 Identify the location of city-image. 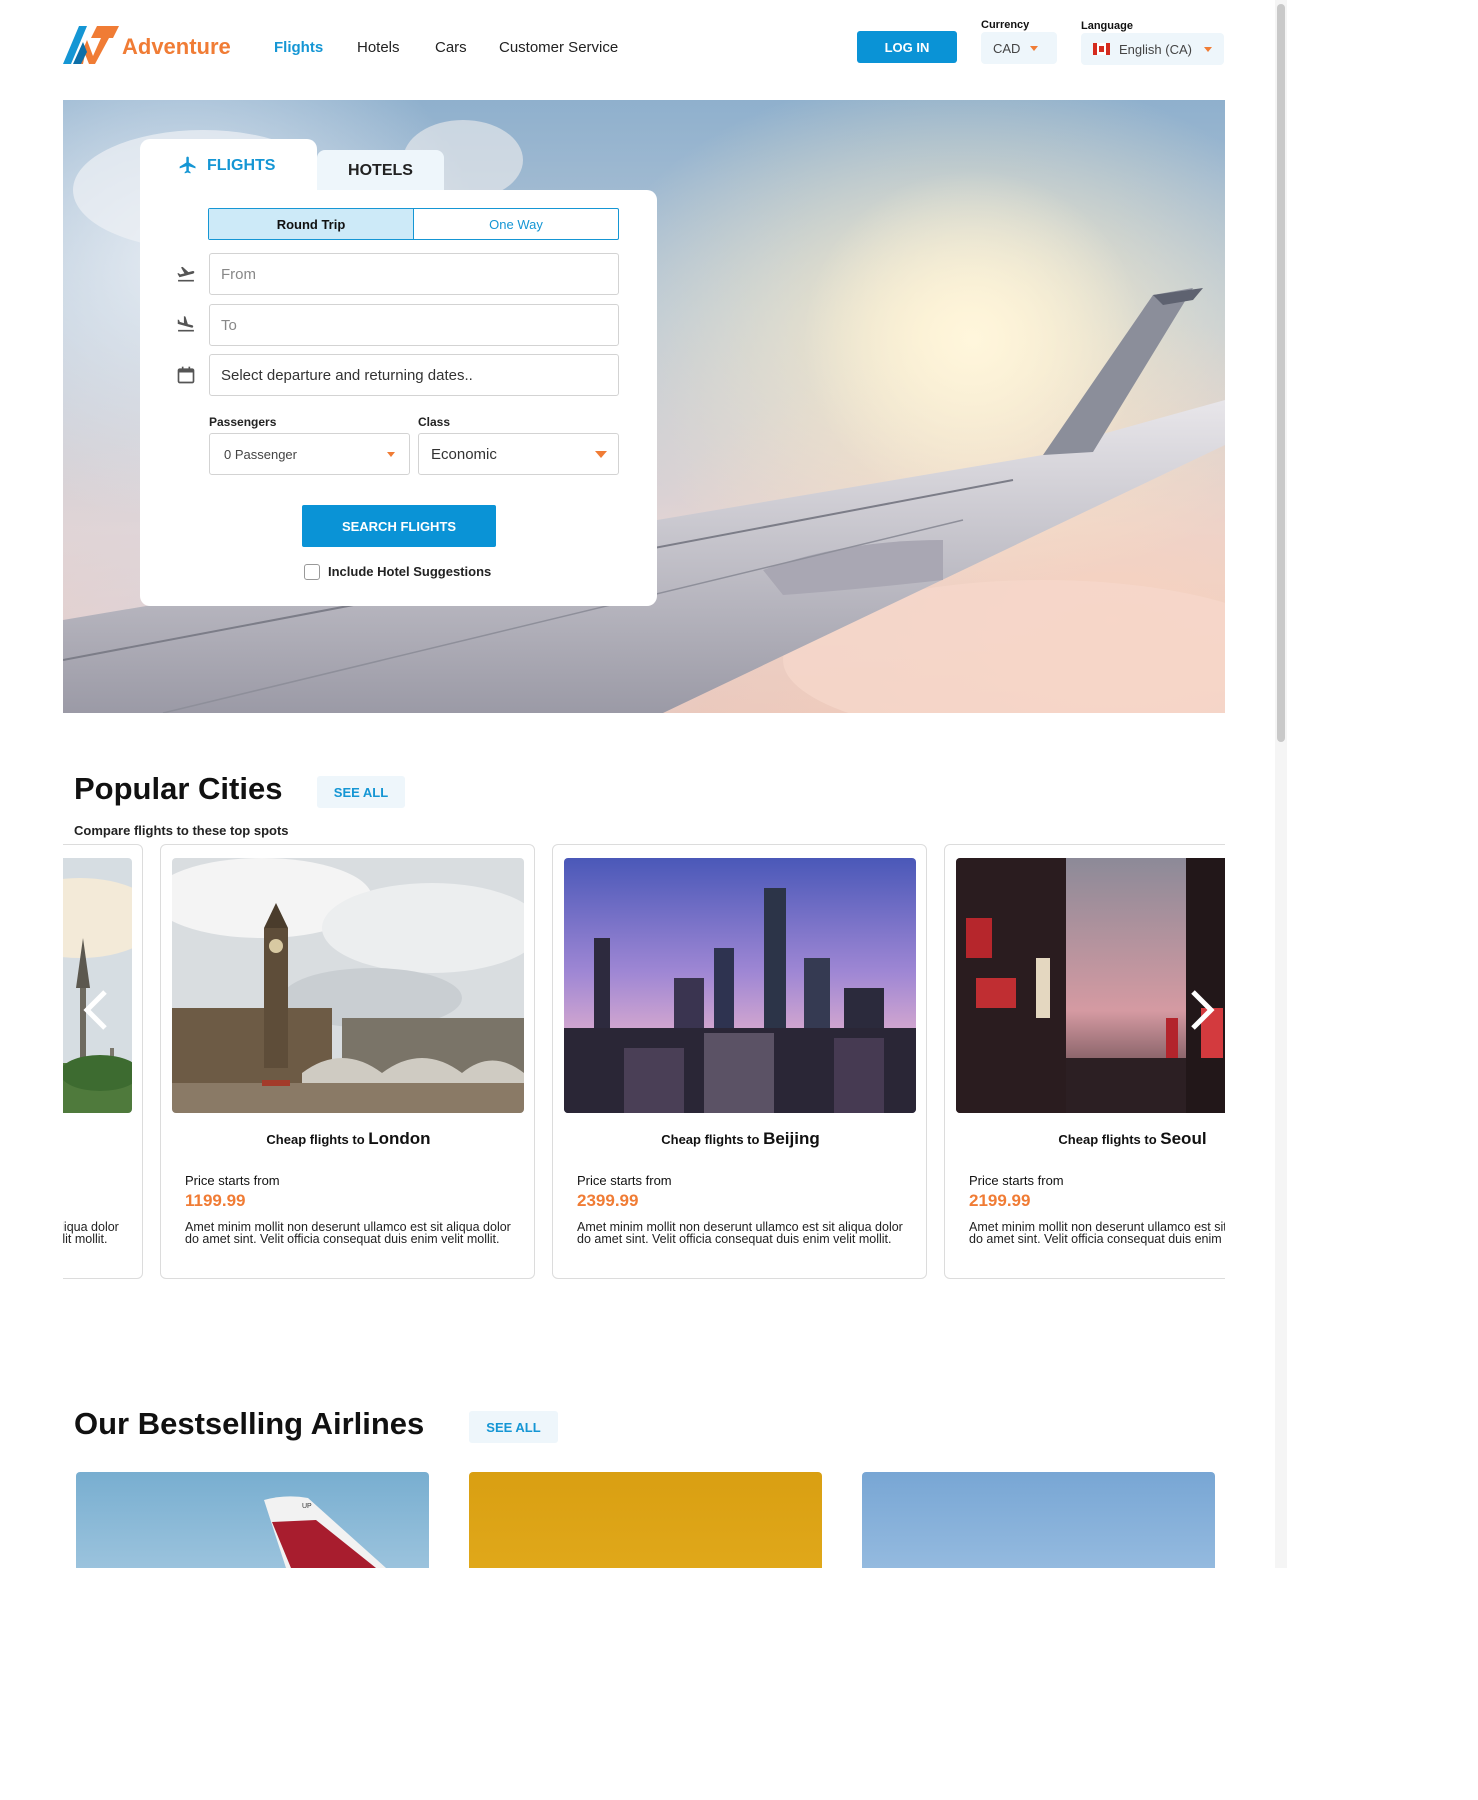
(97, 985).